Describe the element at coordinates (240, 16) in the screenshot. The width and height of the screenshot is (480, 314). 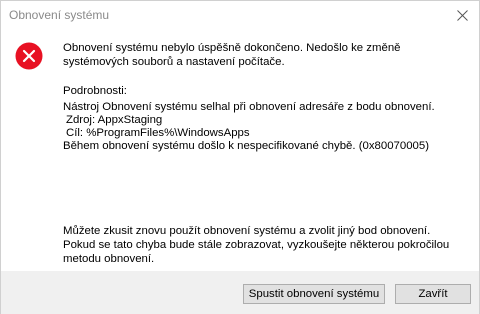
I see `title-bar: Obnovení systému` at that location.